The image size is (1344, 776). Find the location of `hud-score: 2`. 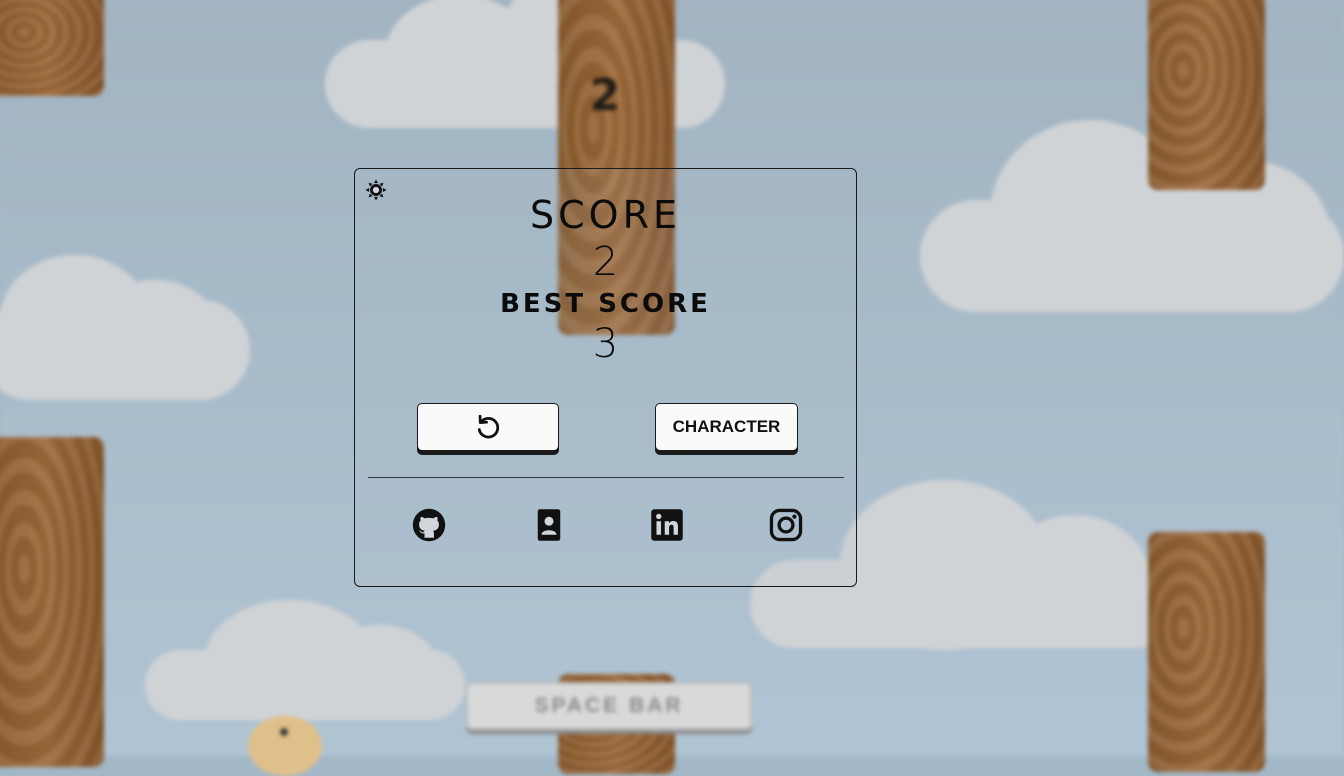

hud-score: 2 is located at coordinates (605, 95).